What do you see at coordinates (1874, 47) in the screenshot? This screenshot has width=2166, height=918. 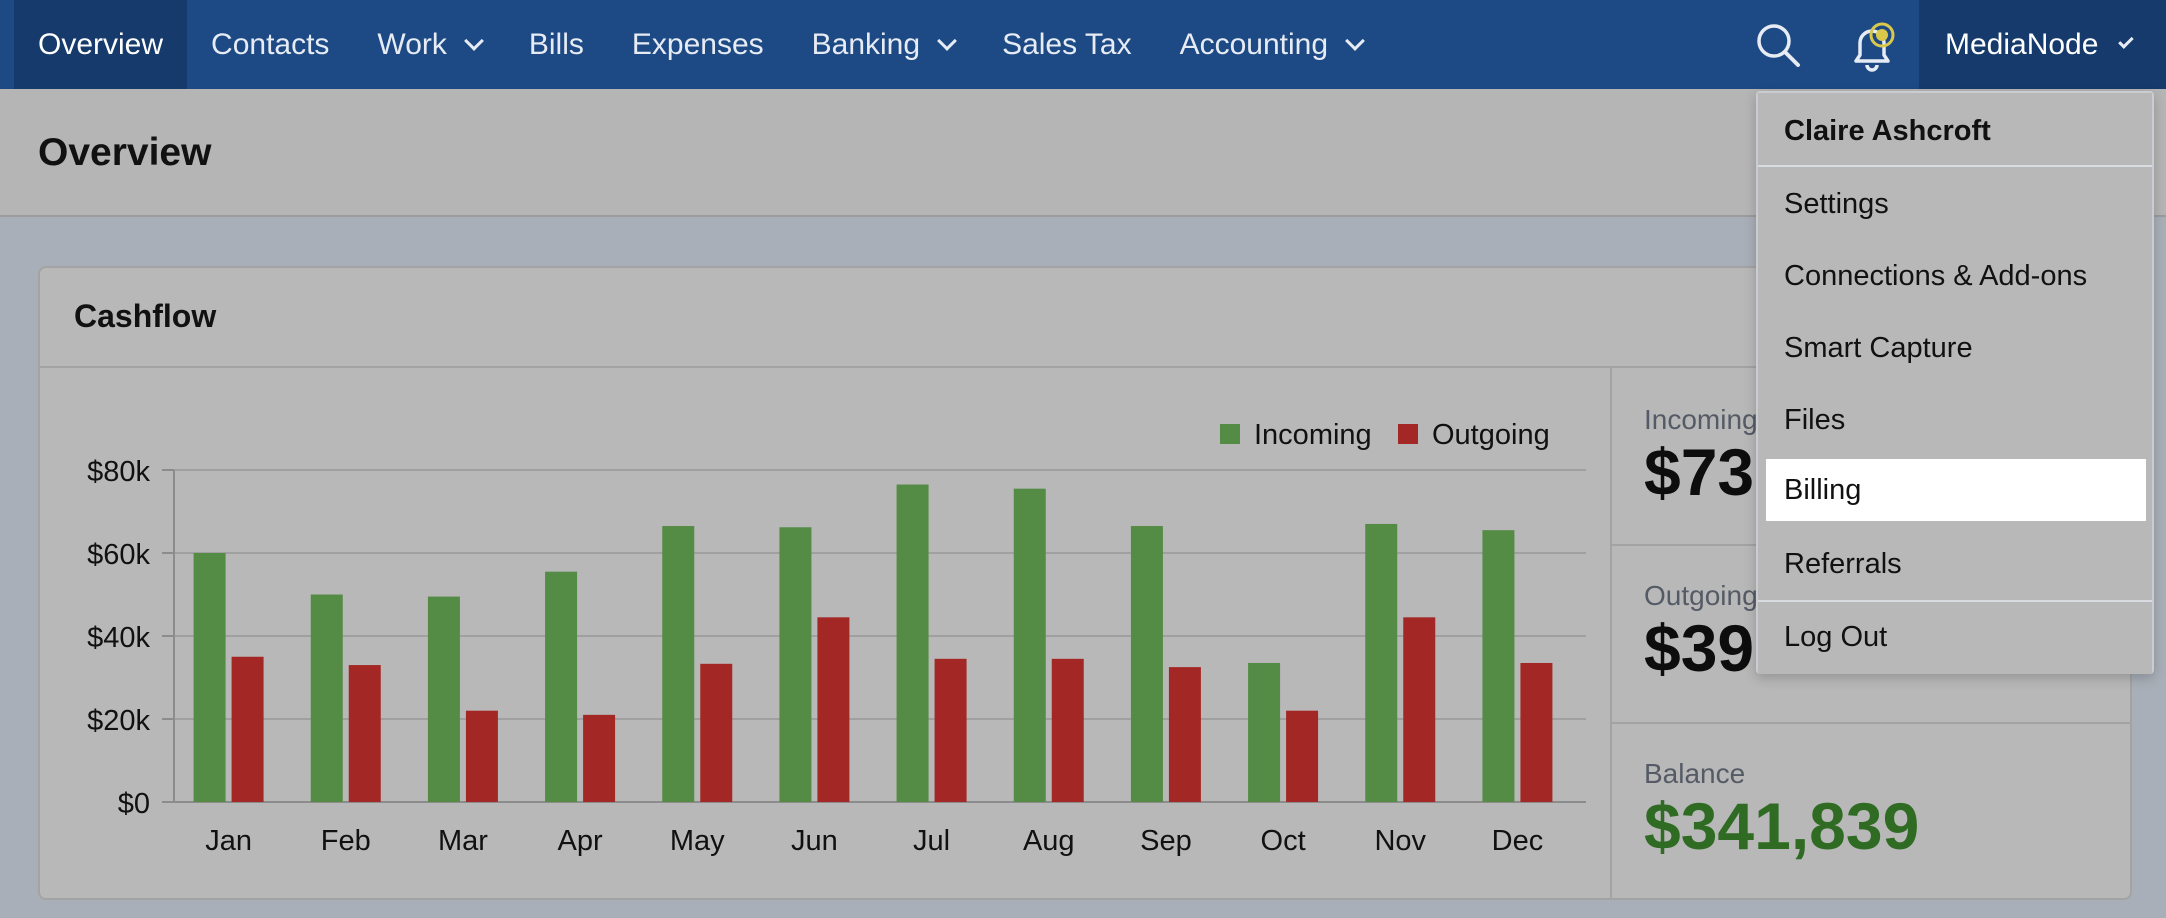 I see `bell-icon` at bounding box center [1874, 47].